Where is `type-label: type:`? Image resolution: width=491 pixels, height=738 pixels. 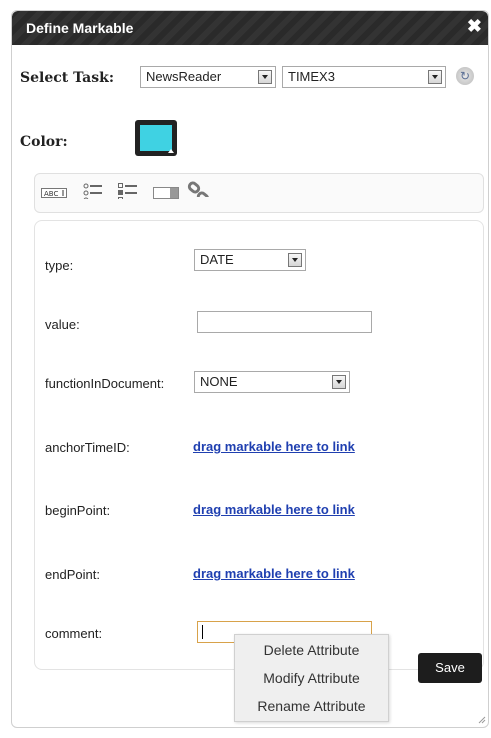
type-label: type: is located at coordinates (59, 265).